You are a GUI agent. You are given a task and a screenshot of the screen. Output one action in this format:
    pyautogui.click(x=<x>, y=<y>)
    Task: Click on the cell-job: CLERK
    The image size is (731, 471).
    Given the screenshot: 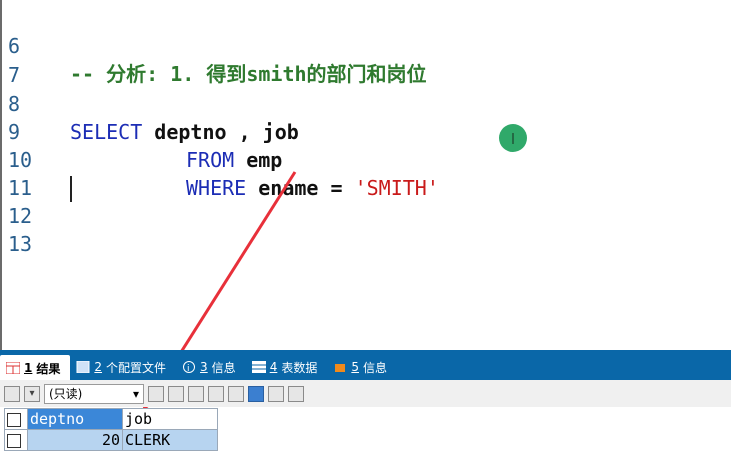 What is the action you would take?
    pyautogui.click(x=170, y=440)
    